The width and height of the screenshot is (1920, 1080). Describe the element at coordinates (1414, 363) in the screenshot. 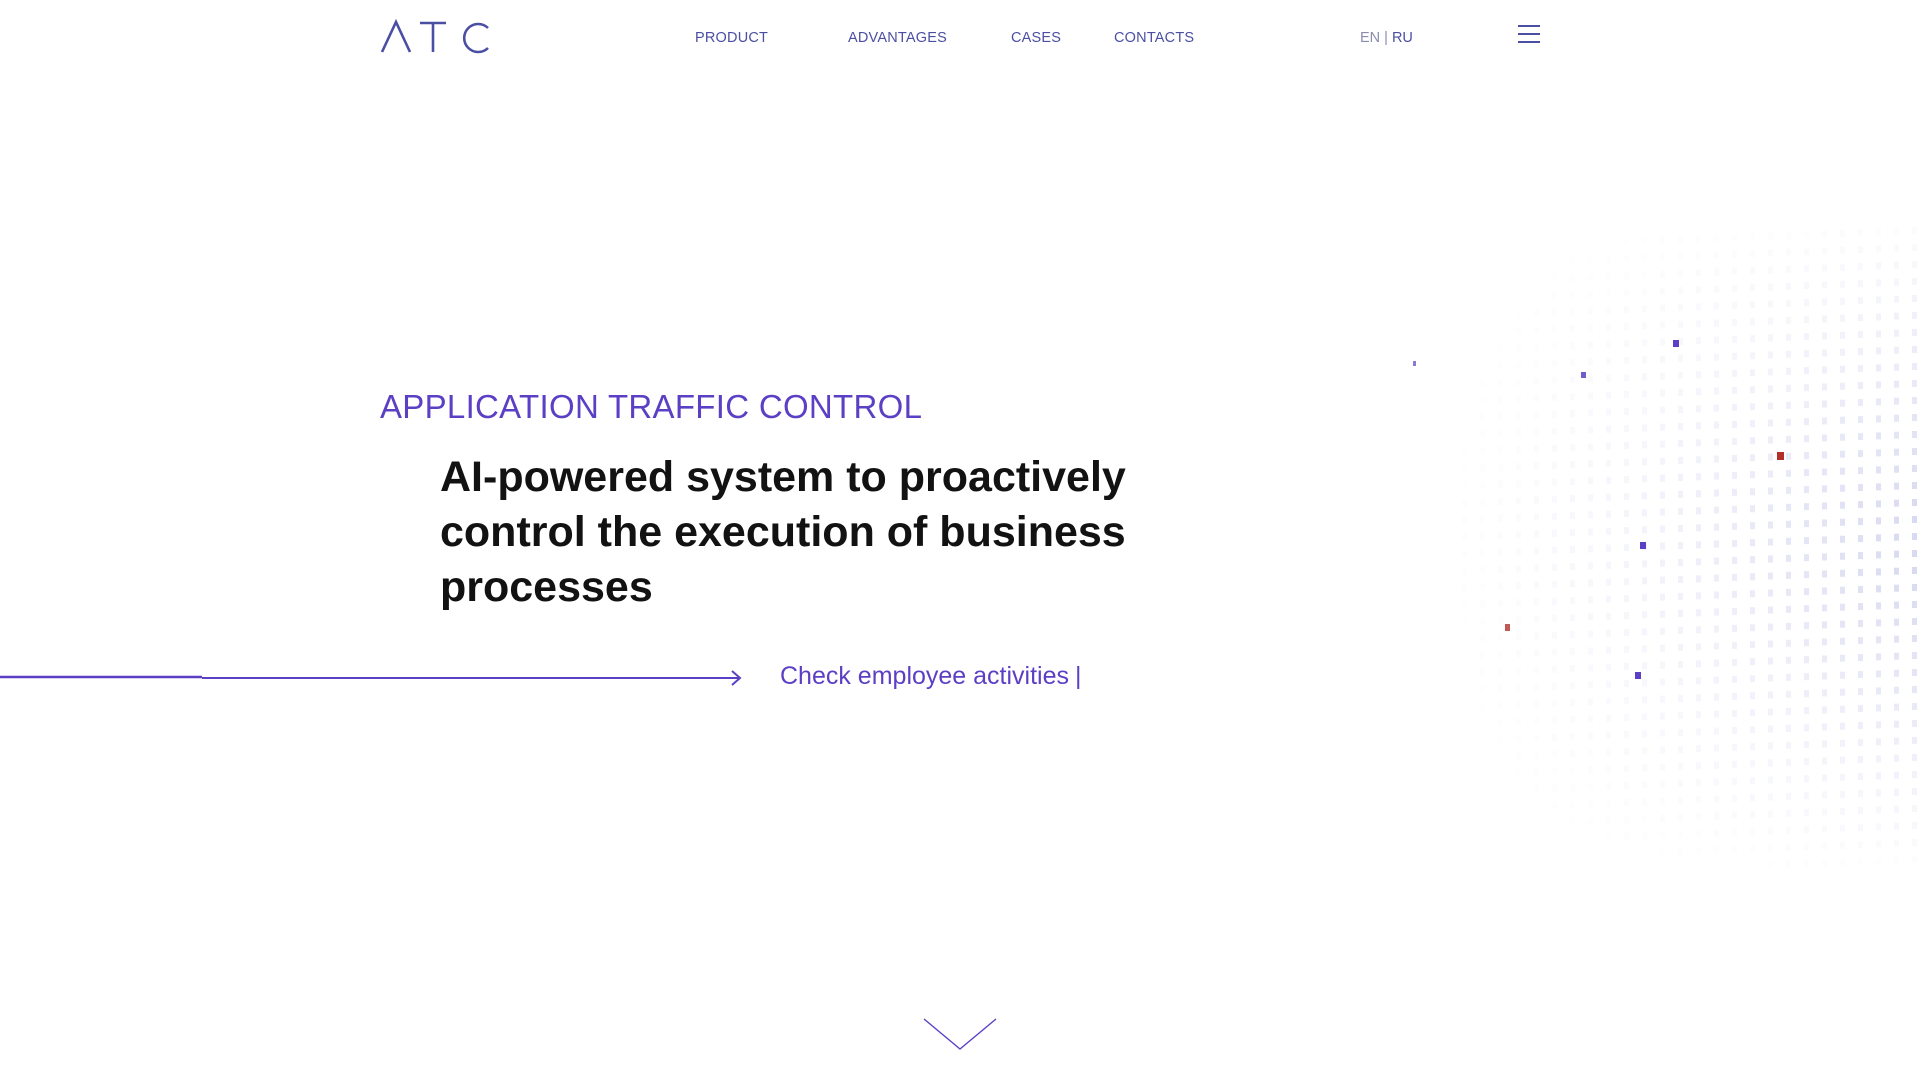

I see `accent-dot` at that location.